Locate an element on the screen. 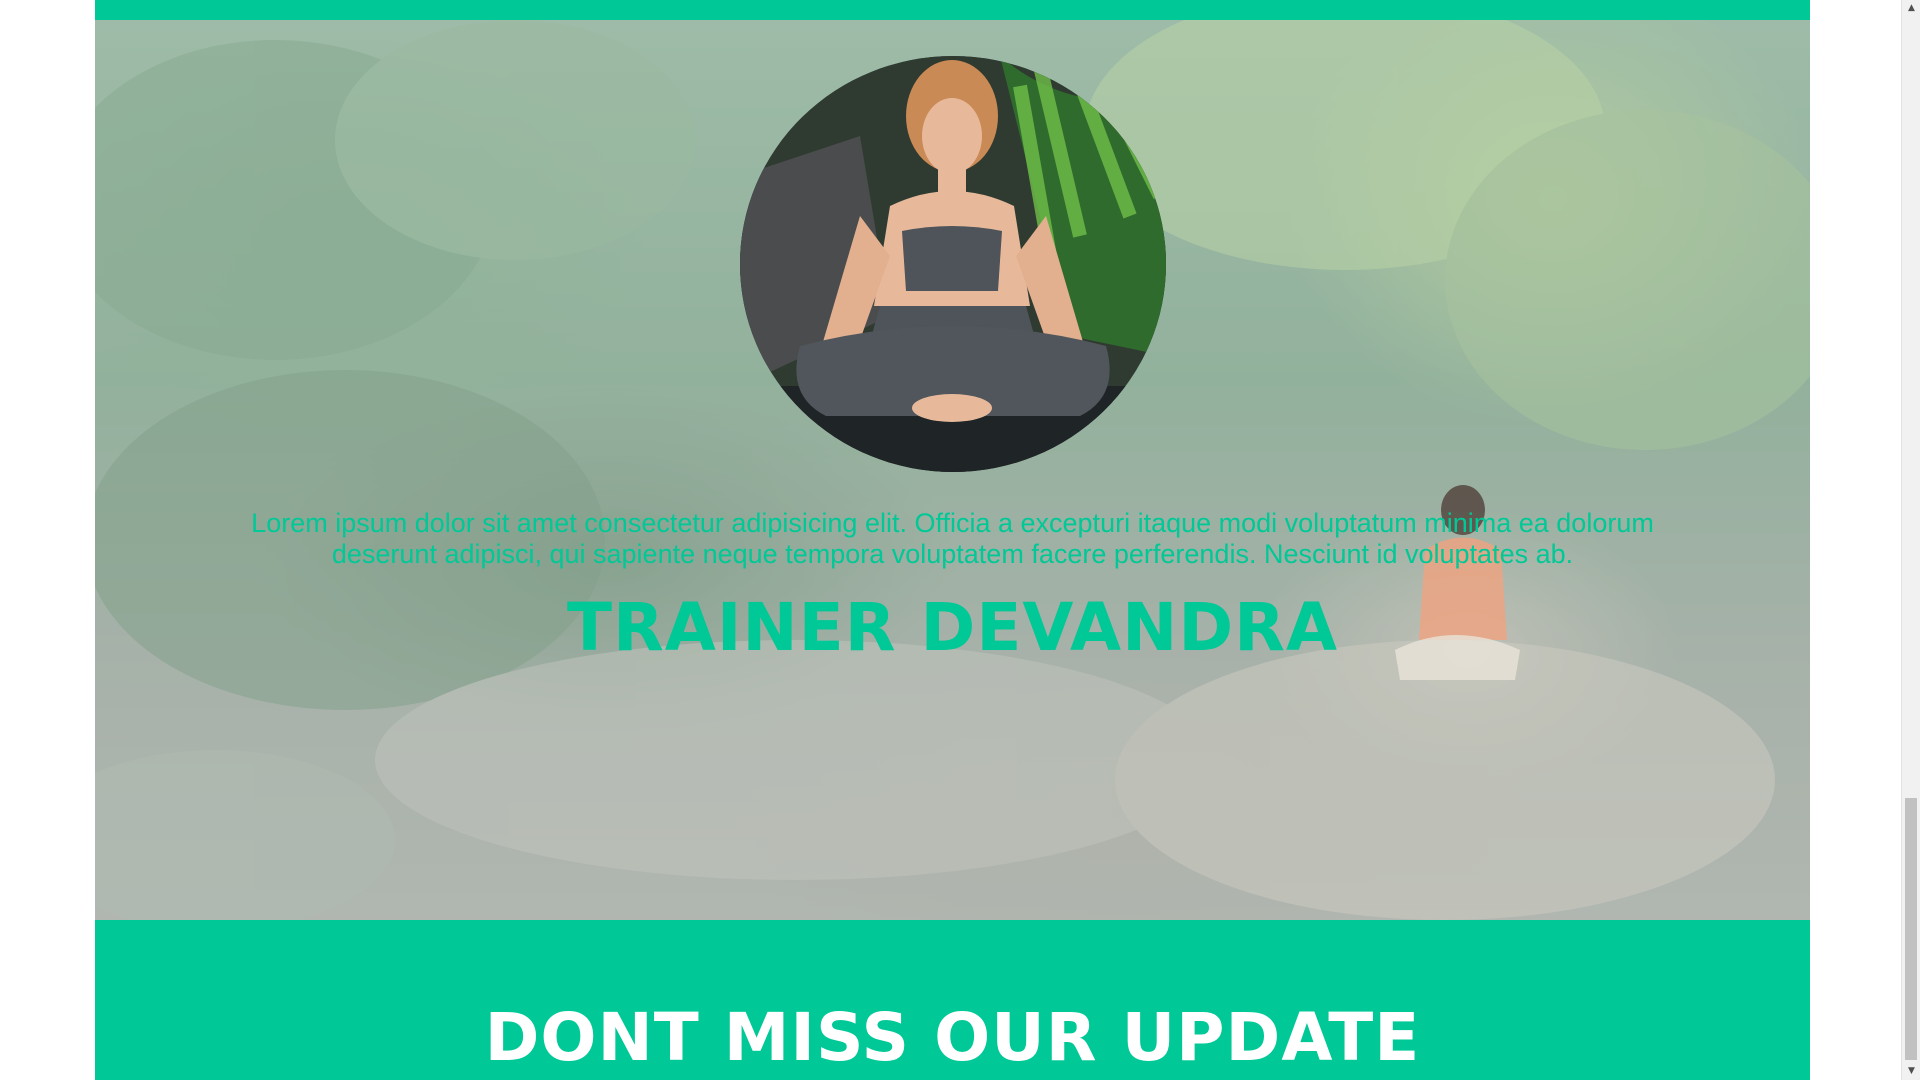 The width and height of the screenshot is (1920, 1080). scroll-down-arrow-icon: ▼ is located at coordinates (1911, 1071).